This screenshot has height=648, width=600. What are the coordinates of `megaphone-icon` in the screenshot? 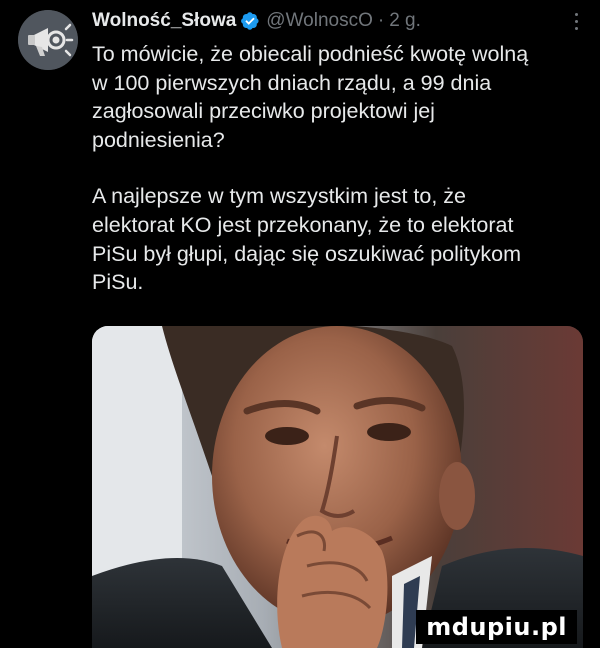 It's located at (48, 40).